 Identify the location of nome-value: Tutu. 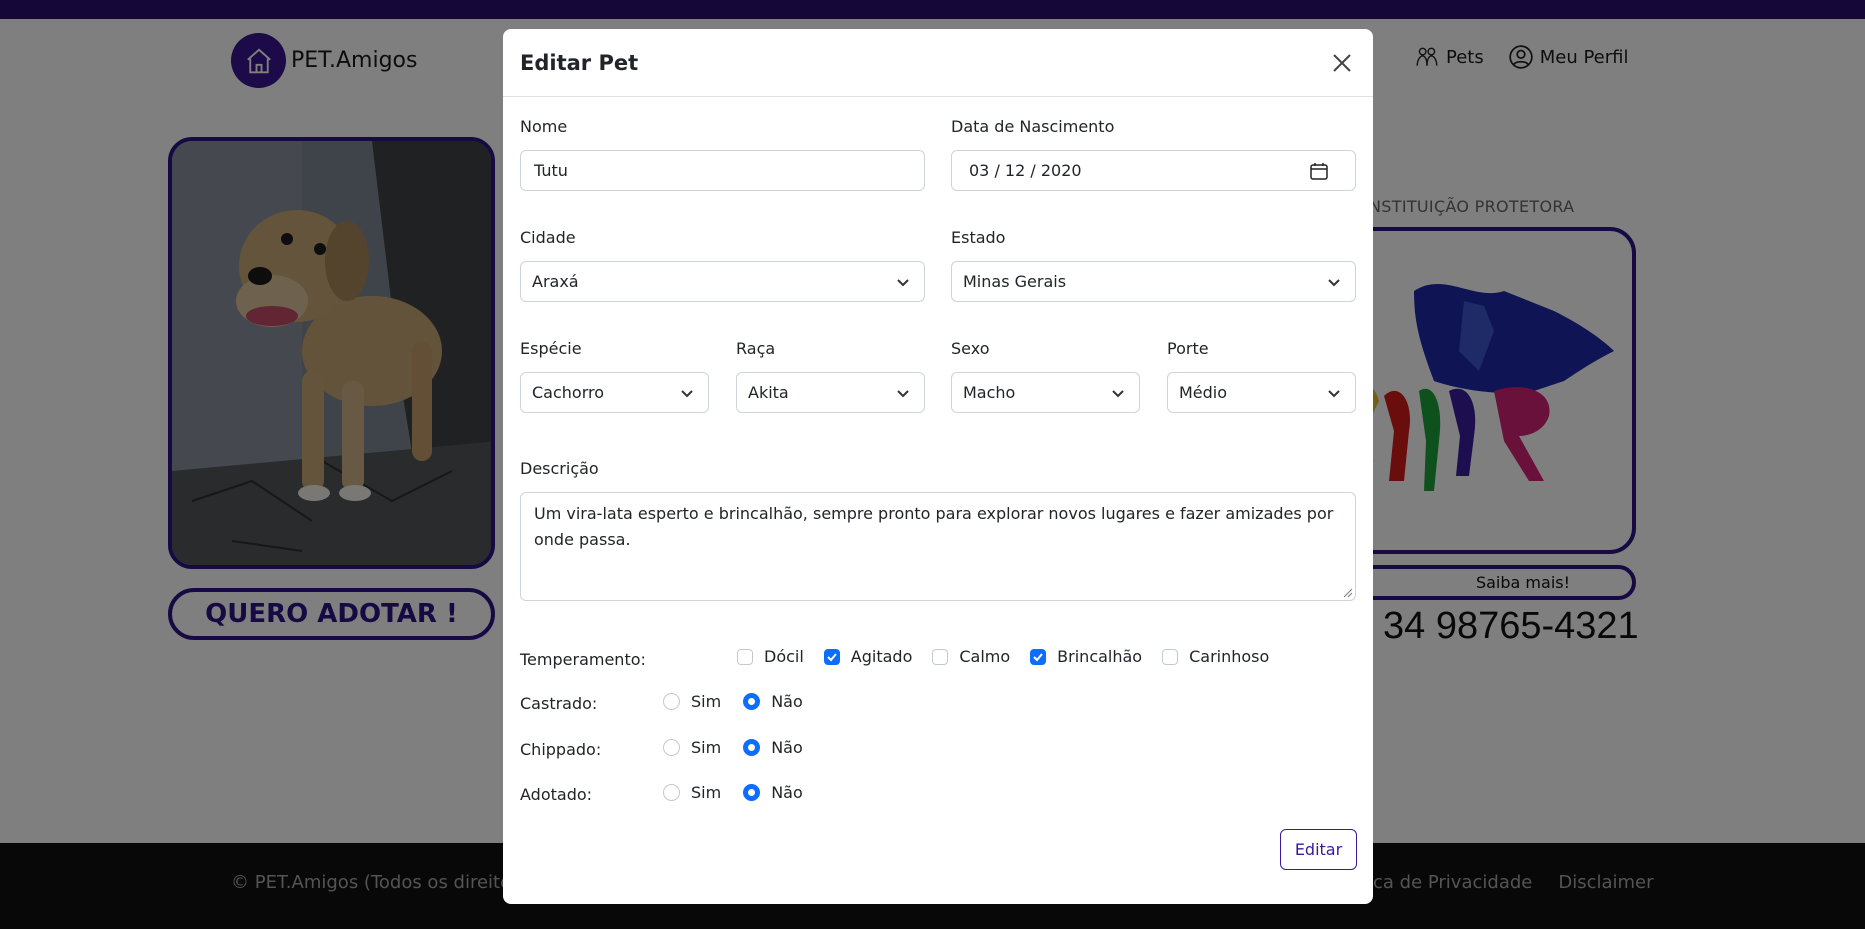
(551, 170).